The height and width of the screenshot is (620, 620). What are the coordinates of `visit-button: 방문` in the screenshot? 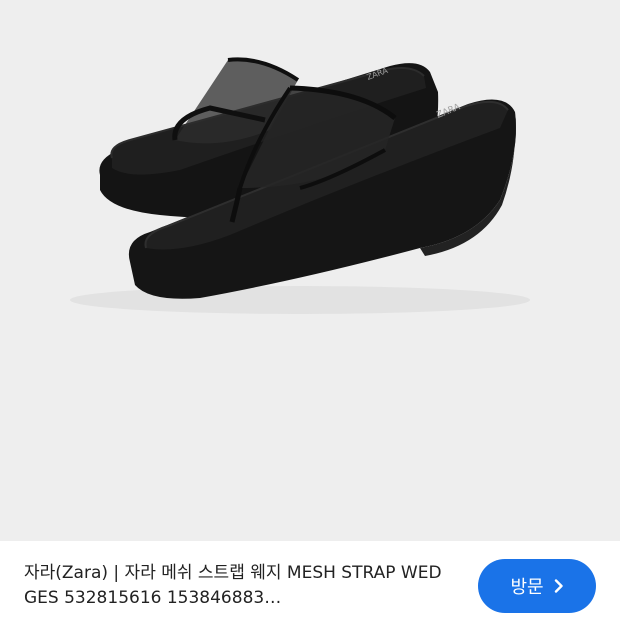 It's located at (537, 586).